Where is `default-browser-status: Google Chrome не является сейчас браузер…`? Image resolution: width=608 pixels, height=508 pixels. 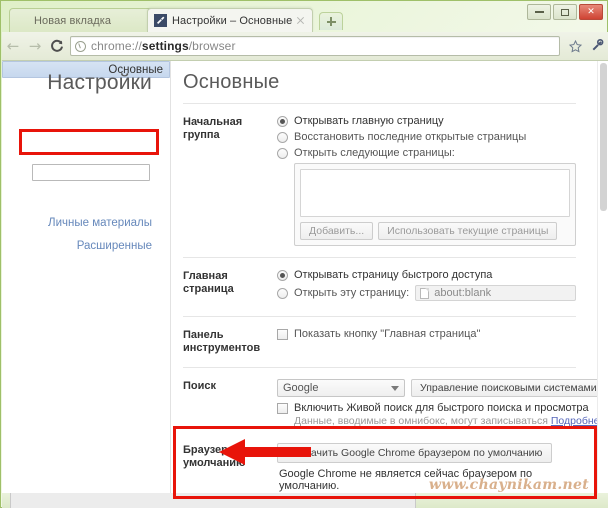 default-browser-status: Google Chrome не является сейчас браузер… is located at coordinates (406, 480).